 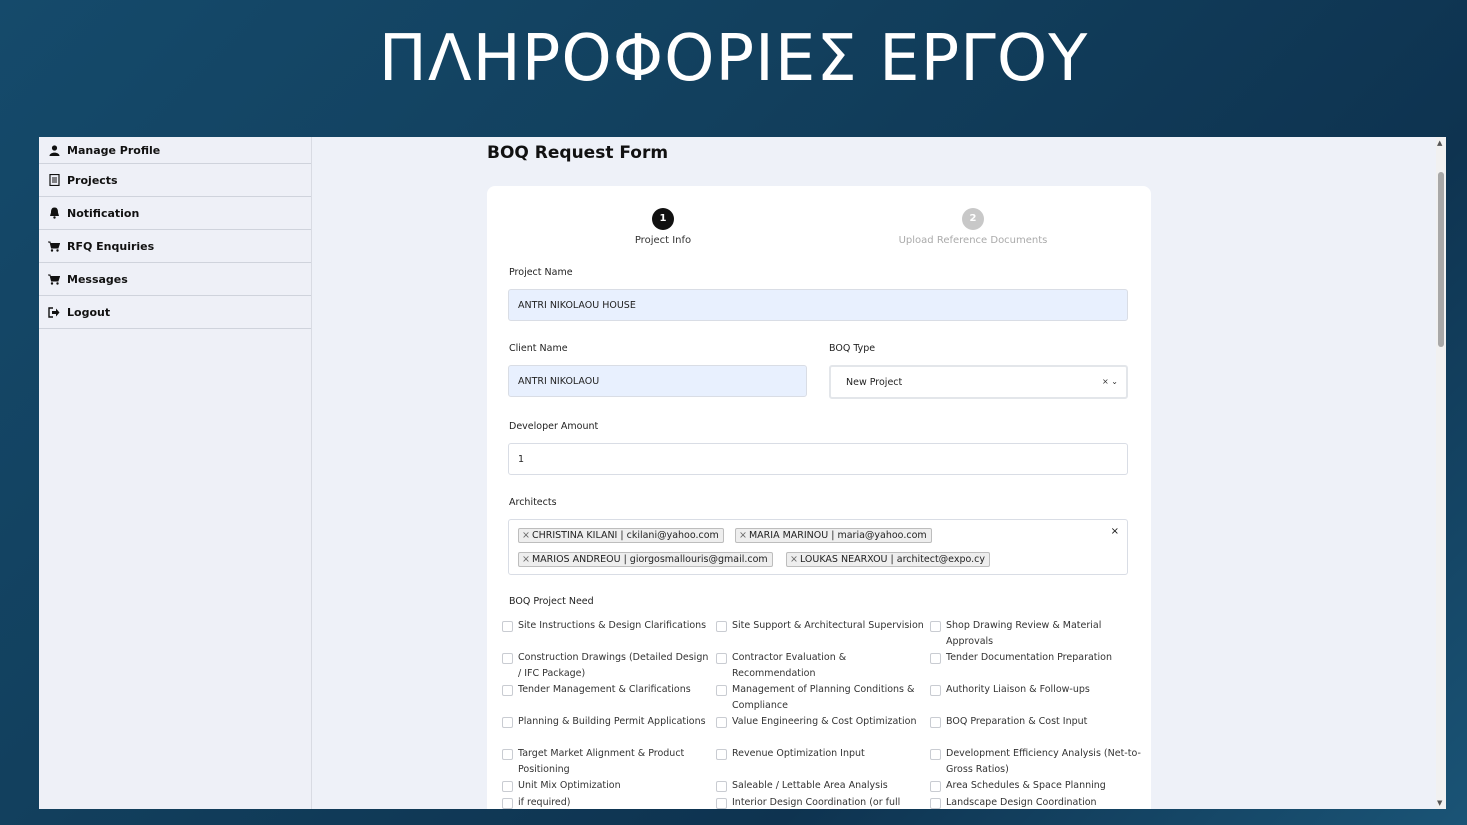 What do you see at coordinates (114, 150) in the screenshot?
I see `sidebar-item-label: Manage Profile` at bounding box center [114, 150].